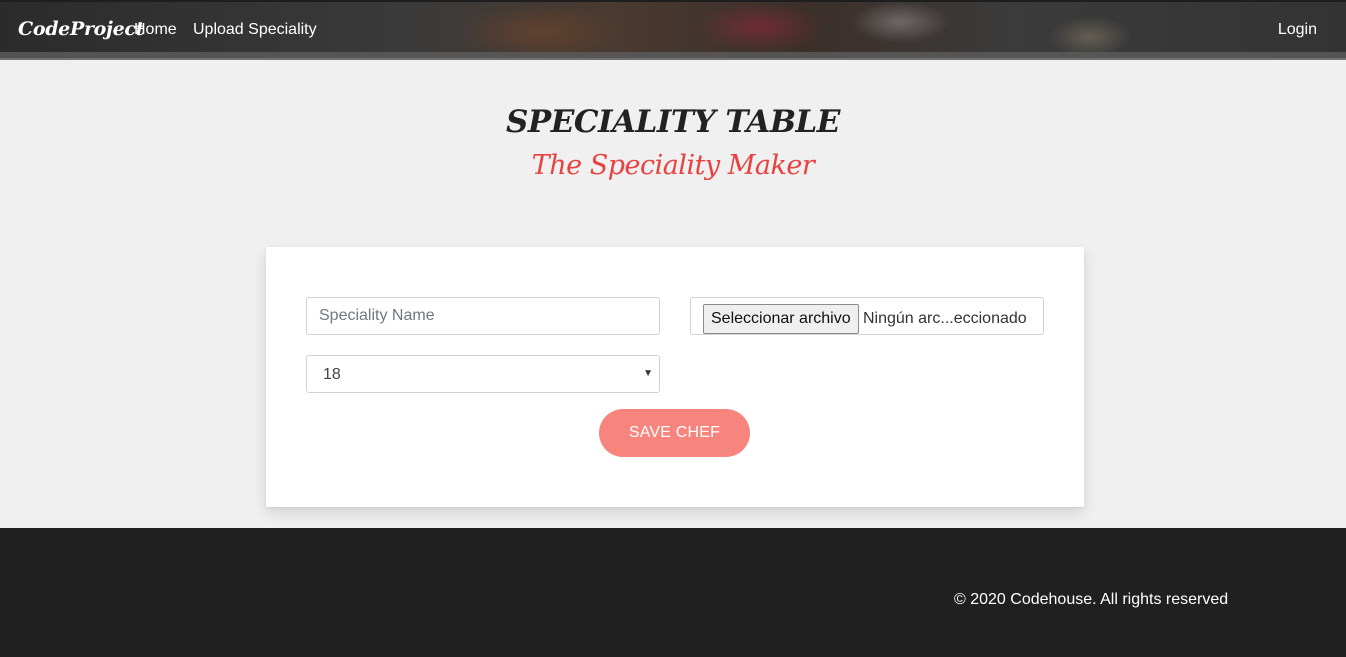  Describe the element at coordinates (332, 374) in the screenshot. I see `select-value: 18` at that location.